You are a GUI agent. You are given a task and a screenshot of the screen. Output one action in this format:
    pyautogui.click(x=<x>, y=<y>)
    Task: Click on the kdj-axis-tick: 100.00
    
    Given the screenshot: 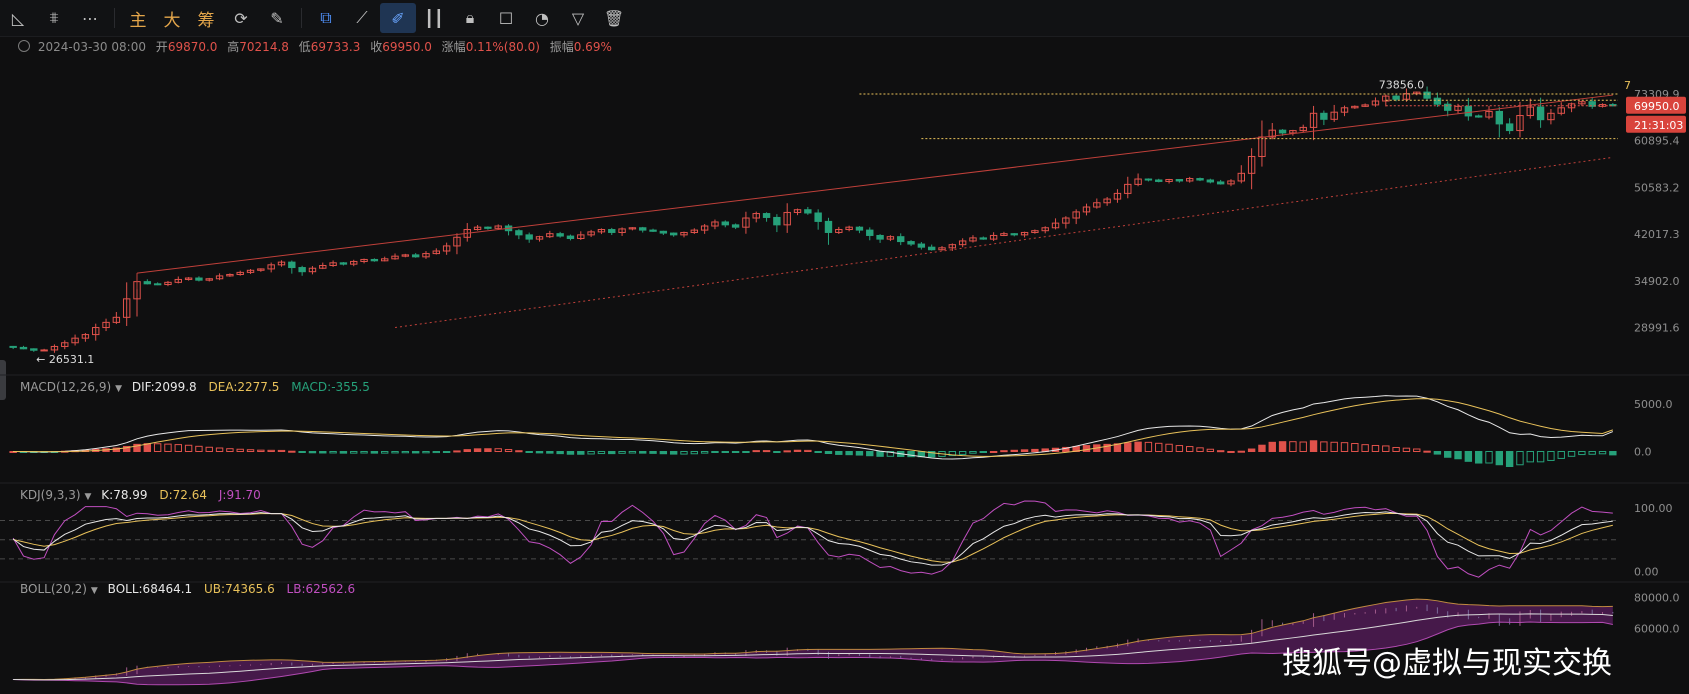 What is the action you would take?
    pyautogui.click(x=1653, y=508)
    